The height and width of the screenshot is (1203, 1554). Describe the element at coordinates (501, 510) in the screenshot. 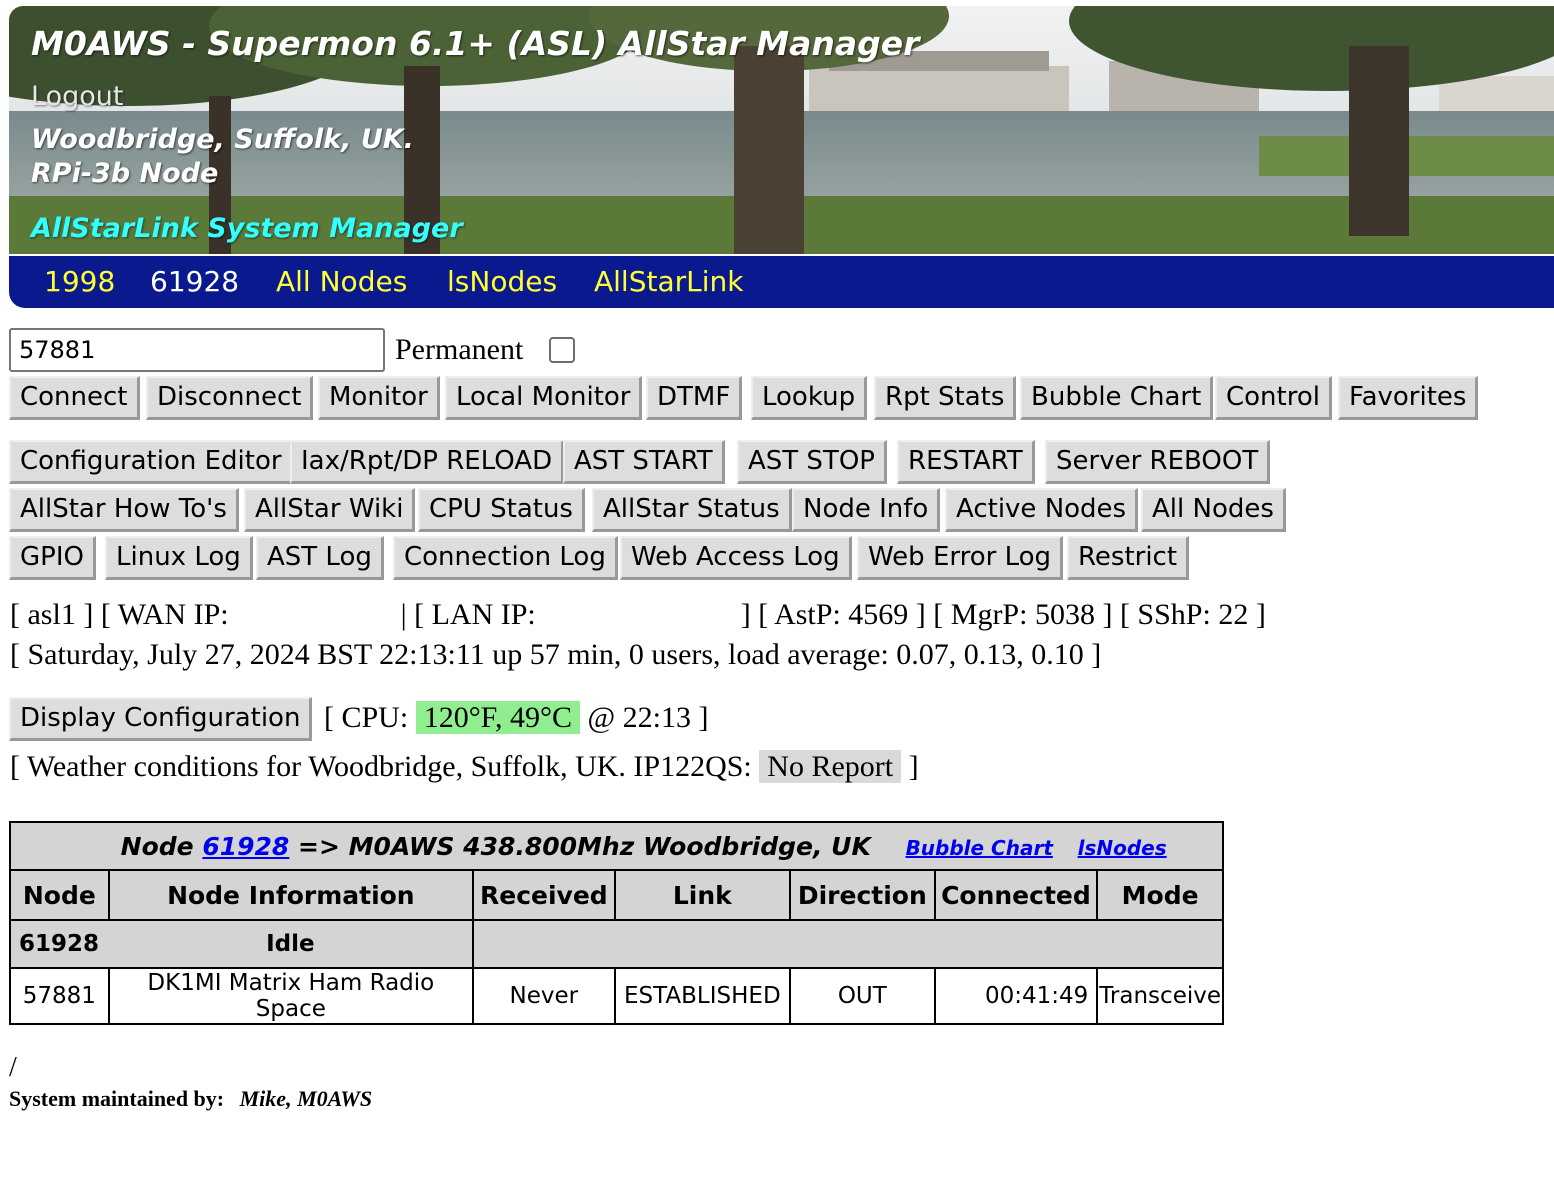

I see `cpu-status-button: CPU Status` at that location.